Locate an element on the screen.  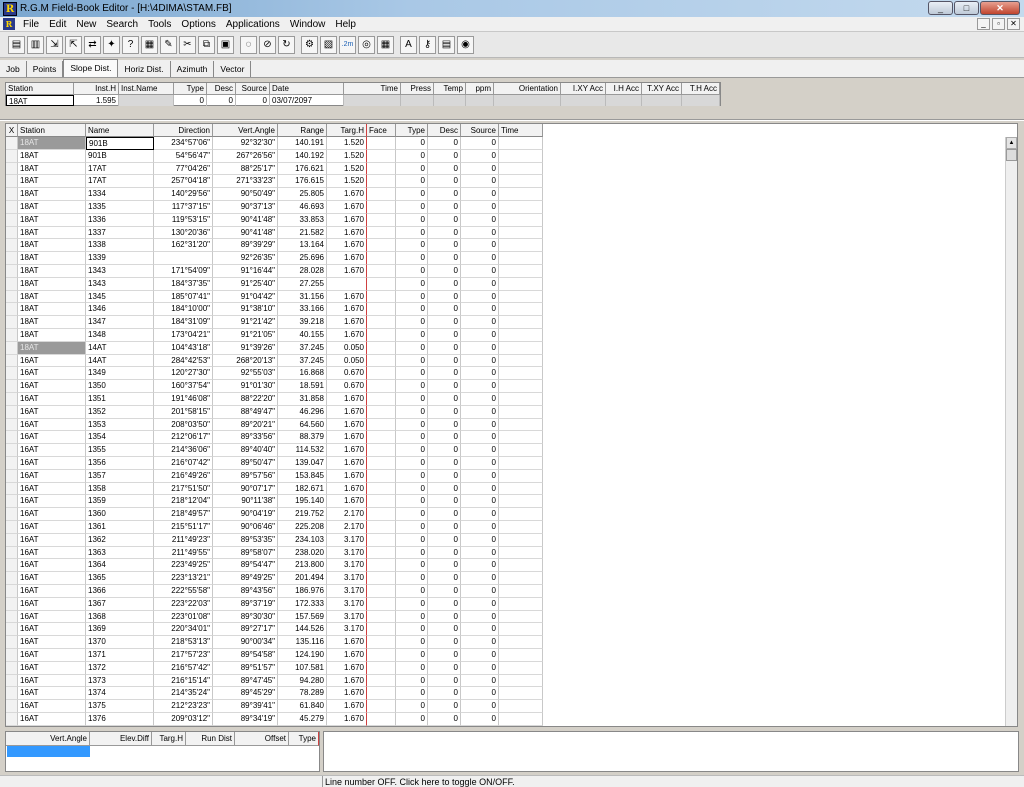
table-cell: 3.170 is located at coordinates (347, 540).